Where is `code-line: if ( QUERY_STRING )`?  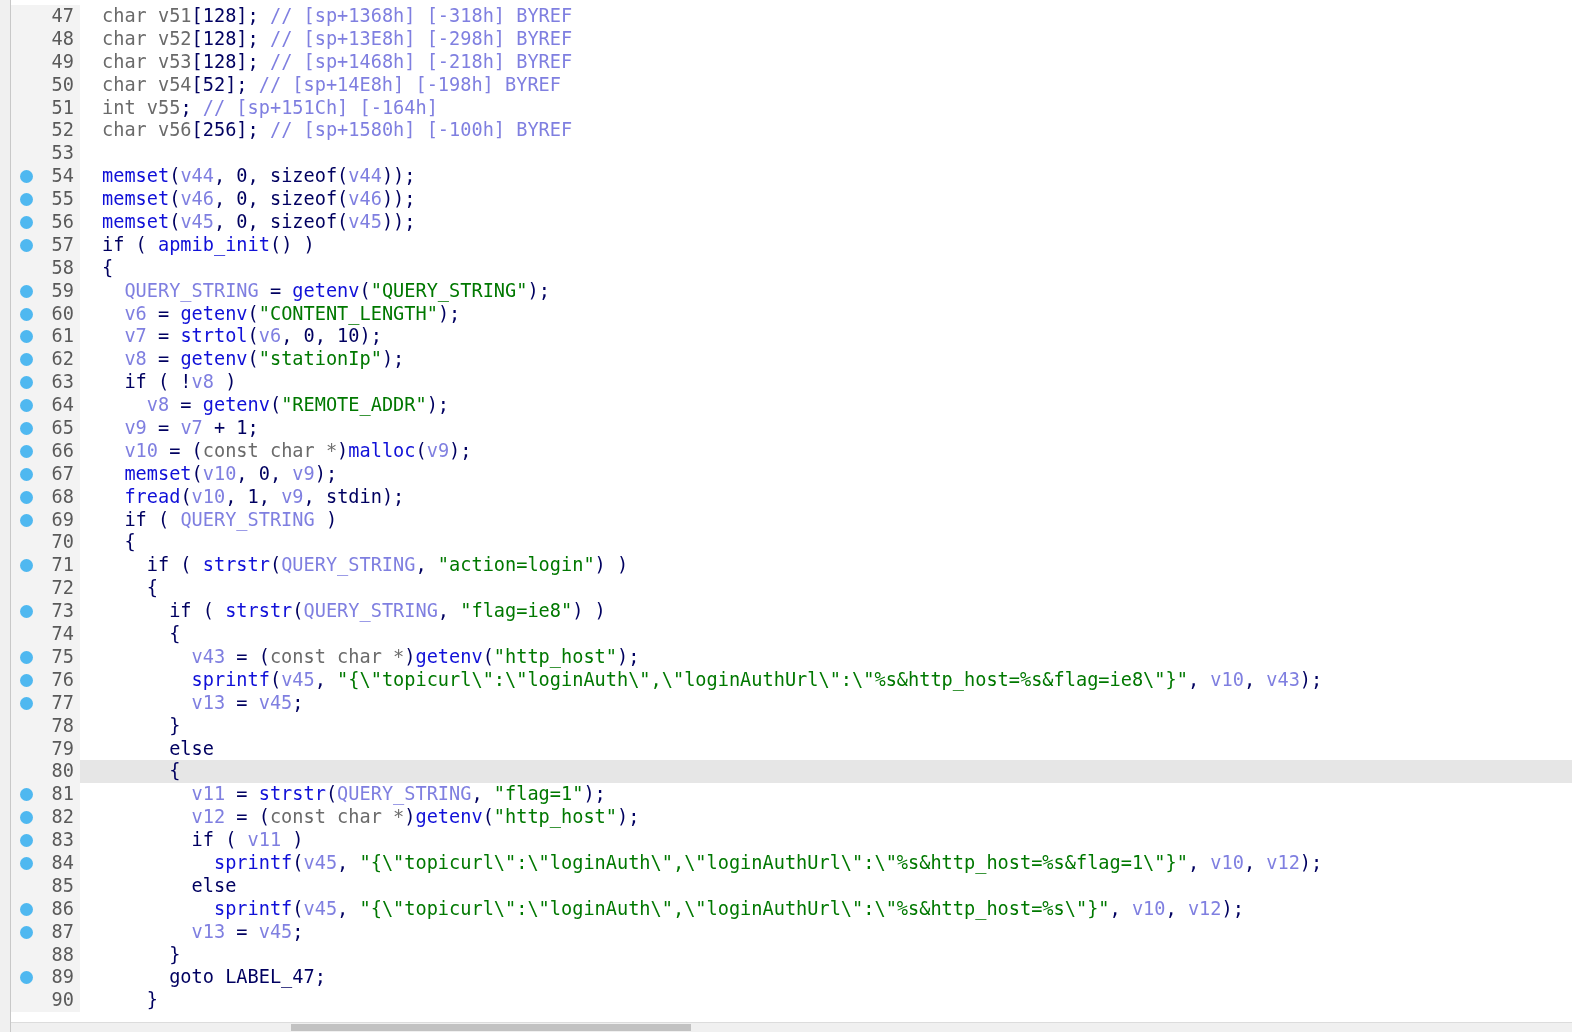 code-line: if ( QUERY_STRING ) is located at coordinates (230, 520).